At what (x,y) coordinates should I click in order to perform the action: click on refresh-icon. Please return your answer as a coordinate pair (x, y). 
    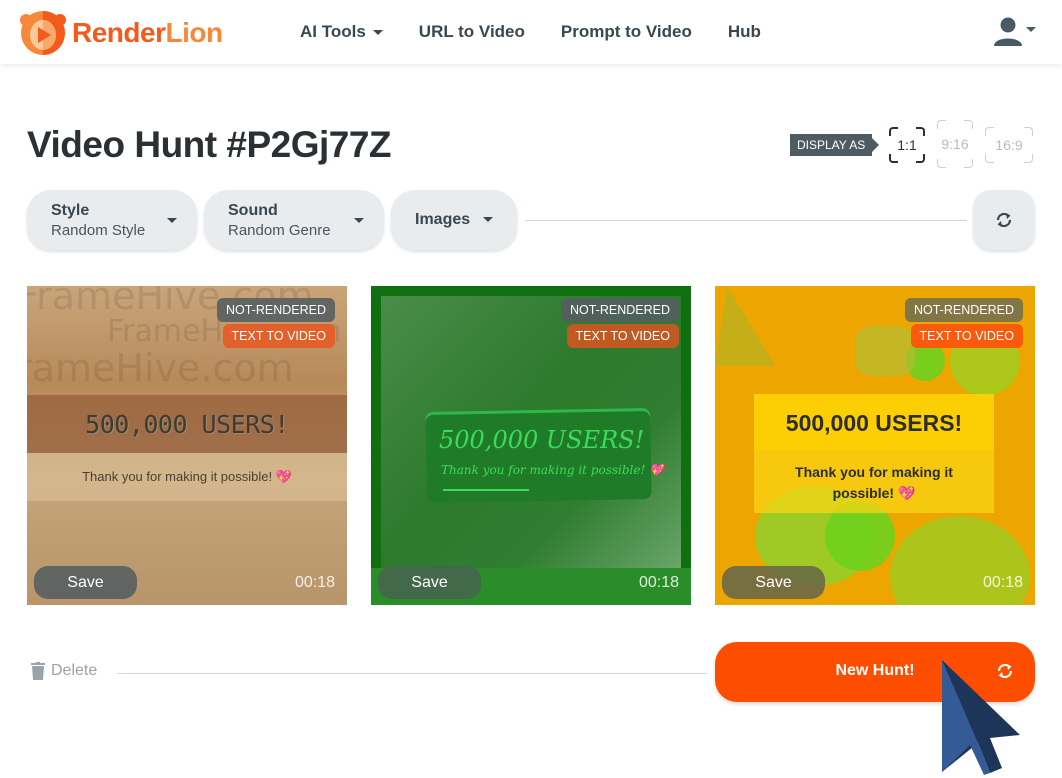
    Looking at the image, I should click on (1004, 220).